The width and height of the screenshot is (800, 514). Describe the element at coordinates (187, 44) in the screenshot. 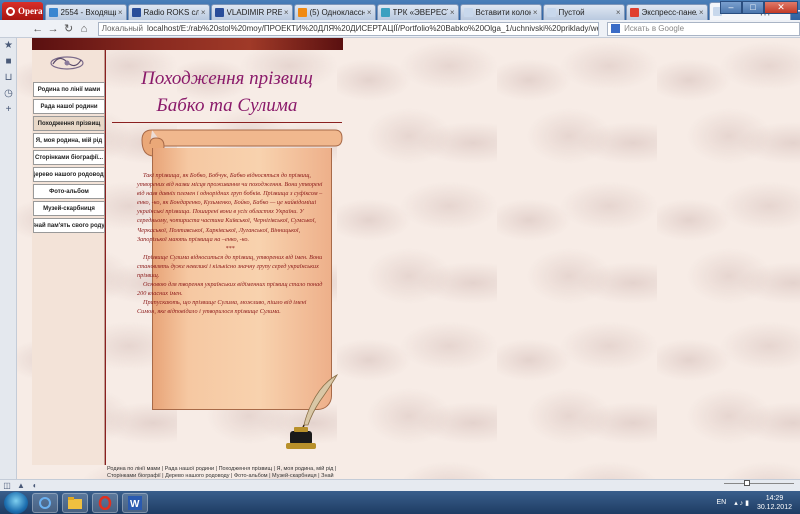

I see `header-decor-strip` at that location.